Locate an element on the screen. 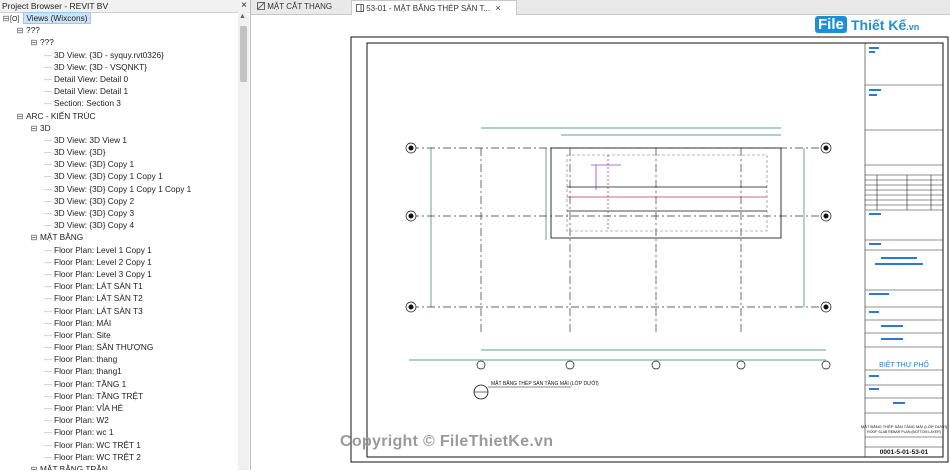  tree-item: — Floor Plan: thang1 is located at coordinates (119, 371).